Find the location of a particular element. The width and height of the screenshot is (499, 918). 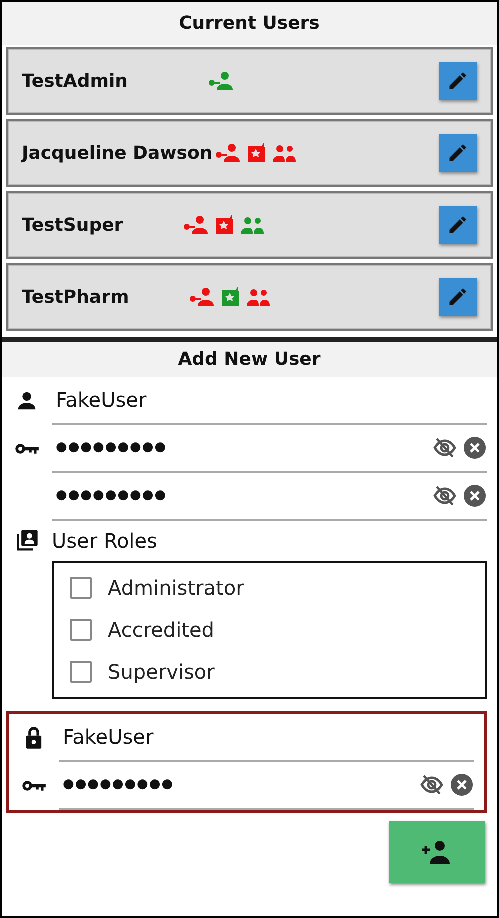

roles-label: User Roles is located at coordinates (105, 541).